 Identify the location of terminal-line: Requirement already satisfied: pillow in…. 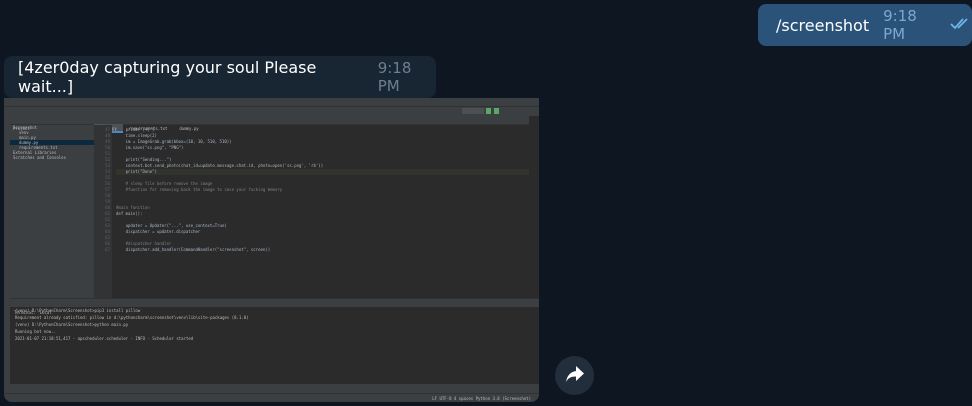
(132, 317).